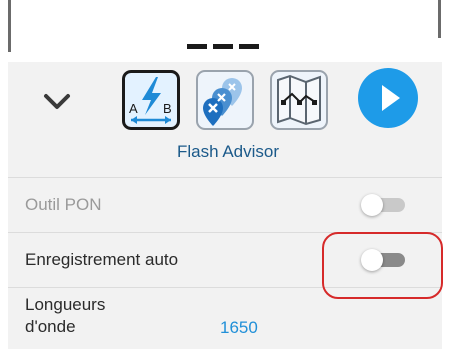 This screenshot has width=449, height=349. I want to click on fault-locator-button, so click(225, 100).